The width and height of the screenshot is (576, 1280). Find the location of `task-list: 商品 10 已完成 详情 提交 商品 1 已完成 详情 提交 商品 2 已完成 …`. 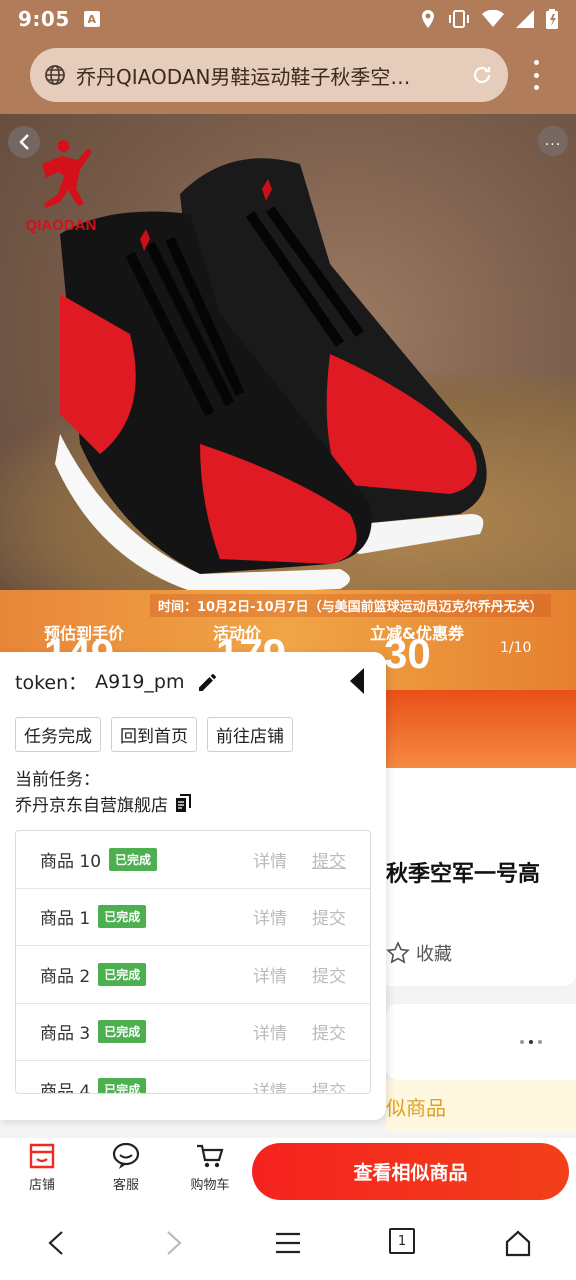

task-list: 商品 10 已完成 详情 提交 商品 1 已完成 详情 提交 商品 2 已完成 … is located at coordinates (193, 962).